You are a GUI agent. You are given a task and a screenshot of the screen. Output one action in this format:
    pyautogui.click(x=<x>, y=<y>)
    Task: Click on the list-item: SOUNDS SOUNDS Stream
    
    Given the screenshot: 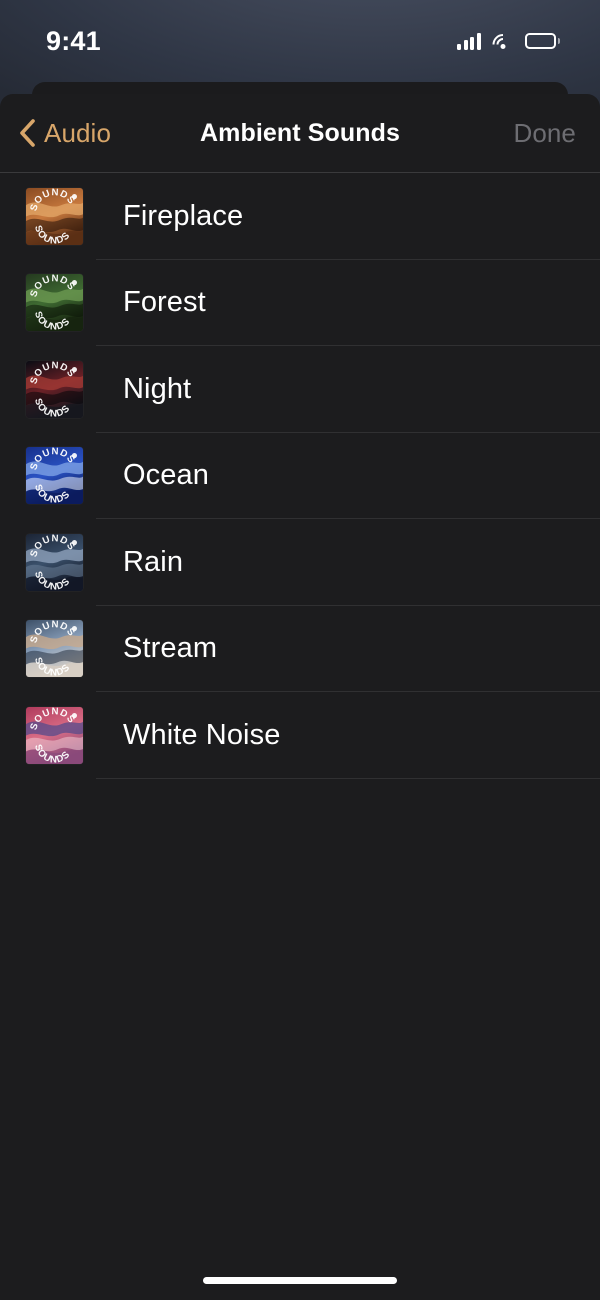 What is the action you would take?
    pyautogui.click(x=300, y=649)
    